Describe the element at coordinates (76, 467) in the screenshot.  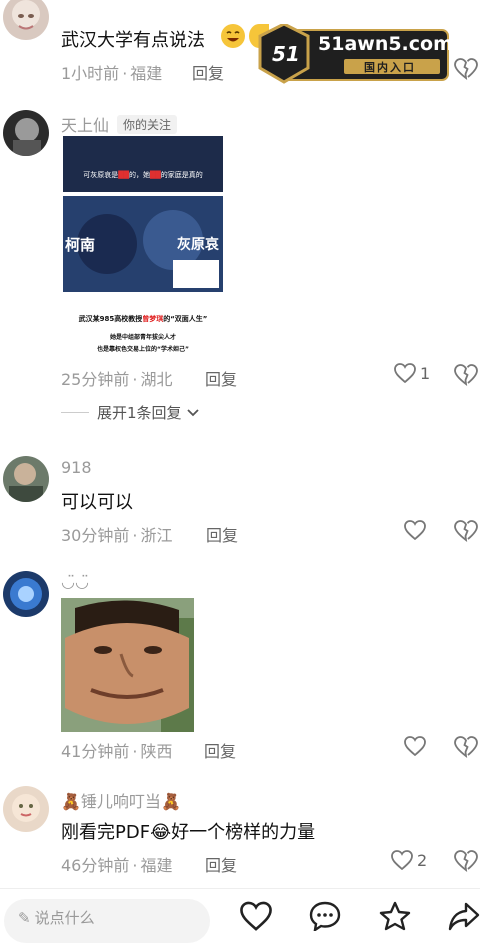
I see `username: 918` at that location.